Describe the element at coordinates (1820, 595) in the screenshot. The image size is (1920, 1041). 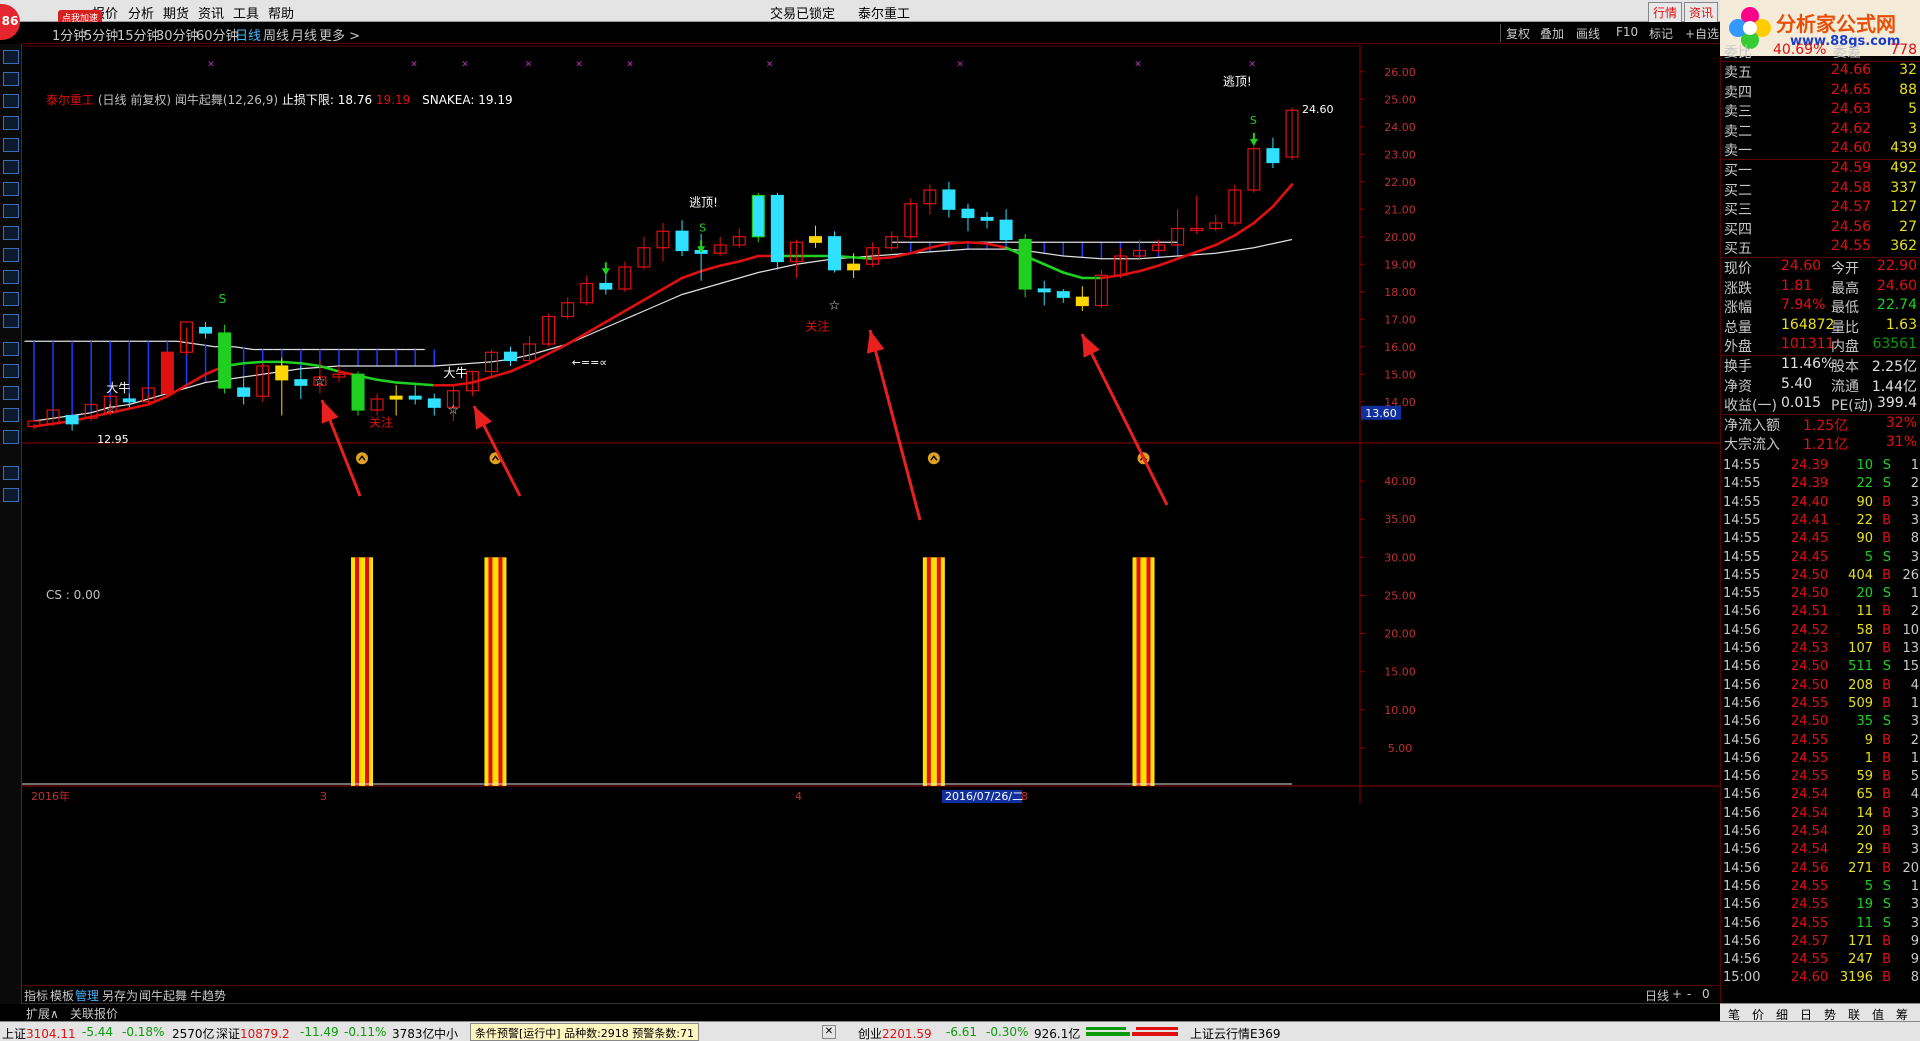
I see `tick-row: 14:55 24.50 20 S 1` at that location.